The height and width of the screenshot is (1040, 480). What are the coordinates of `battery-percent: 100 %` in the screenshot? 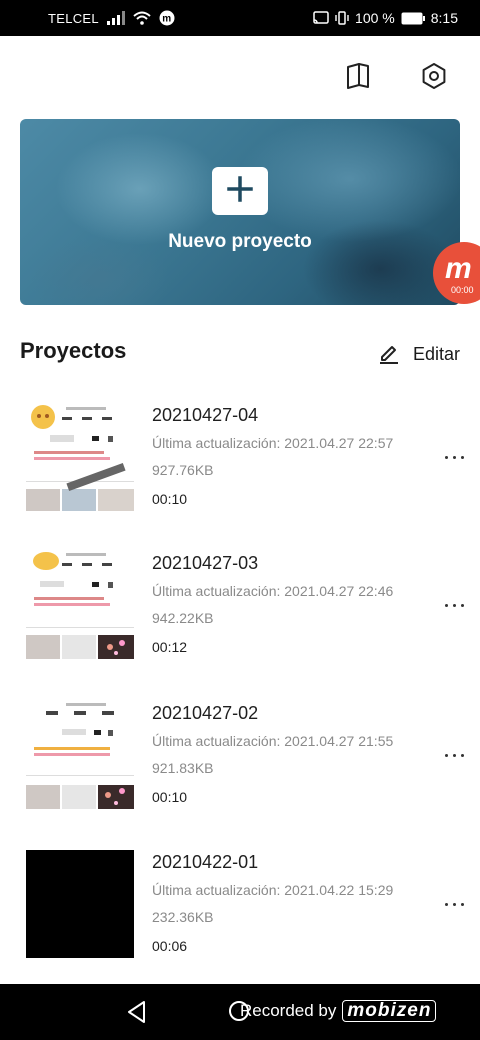 It's located at (375, 18).